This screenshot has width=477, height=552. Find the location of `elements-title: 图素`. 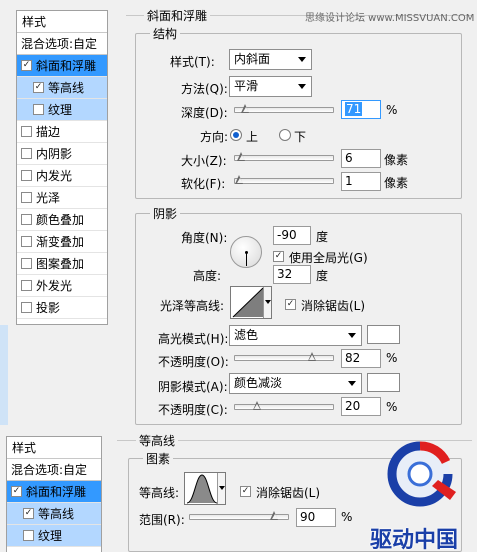

elements-title: 图素 is located at coordinates (158, 458).